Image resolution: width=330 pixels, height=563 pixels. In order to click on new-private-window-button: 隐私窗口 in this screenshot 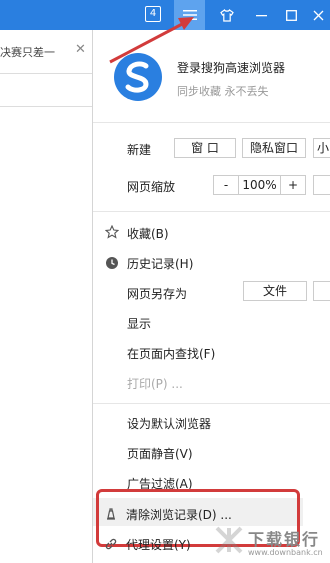, I will do `click(274, 148)`.